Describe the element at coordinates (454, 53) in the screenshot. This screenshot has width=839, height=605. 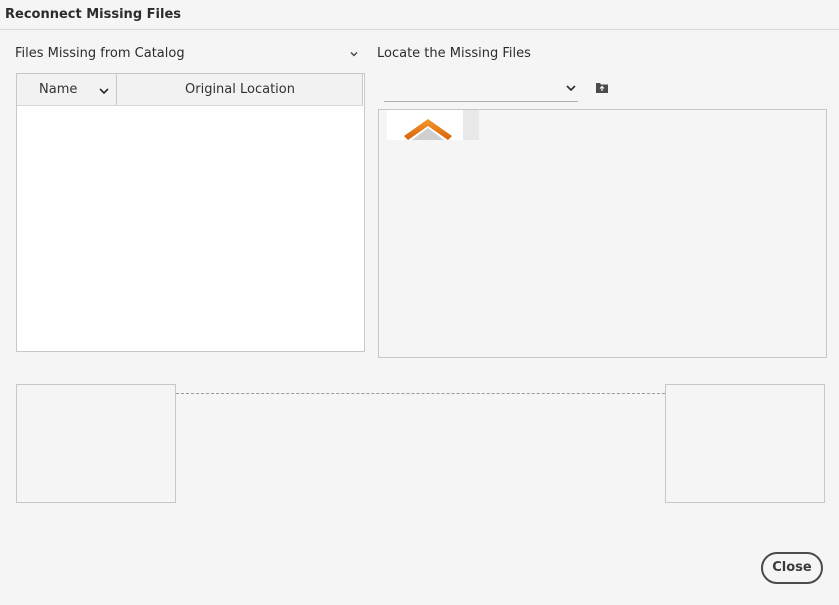
I see `locate-files-heading: Locate the Missing Files` at that location.